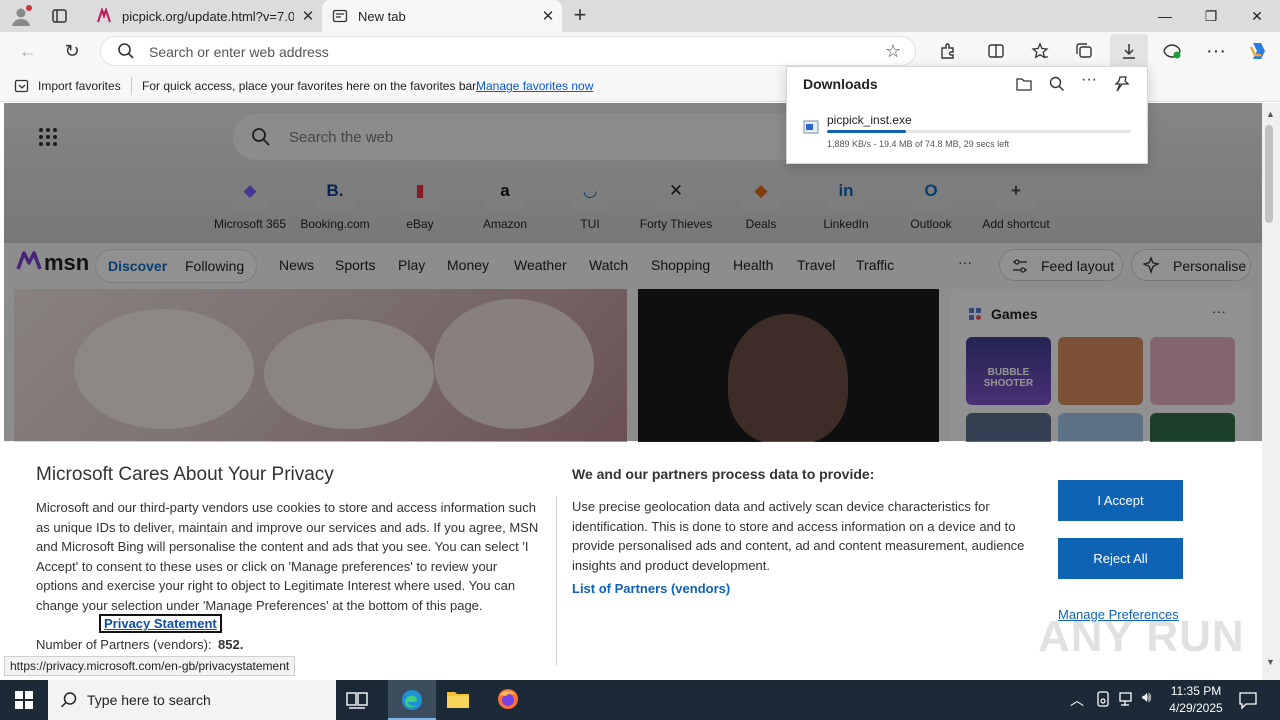 The width and height of the screenshot is (1280, 720). What do you see at coordinates (996, 51) in the screenshot?
I see `split-screen-icon` at bounding box center [996, 51].